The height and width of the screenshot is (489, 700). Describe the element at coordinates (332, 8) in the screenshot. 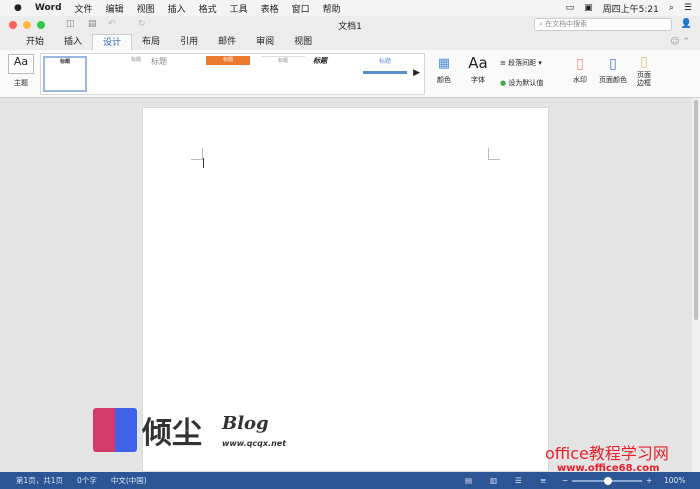

I see `menu-help: 帮助` at that location.